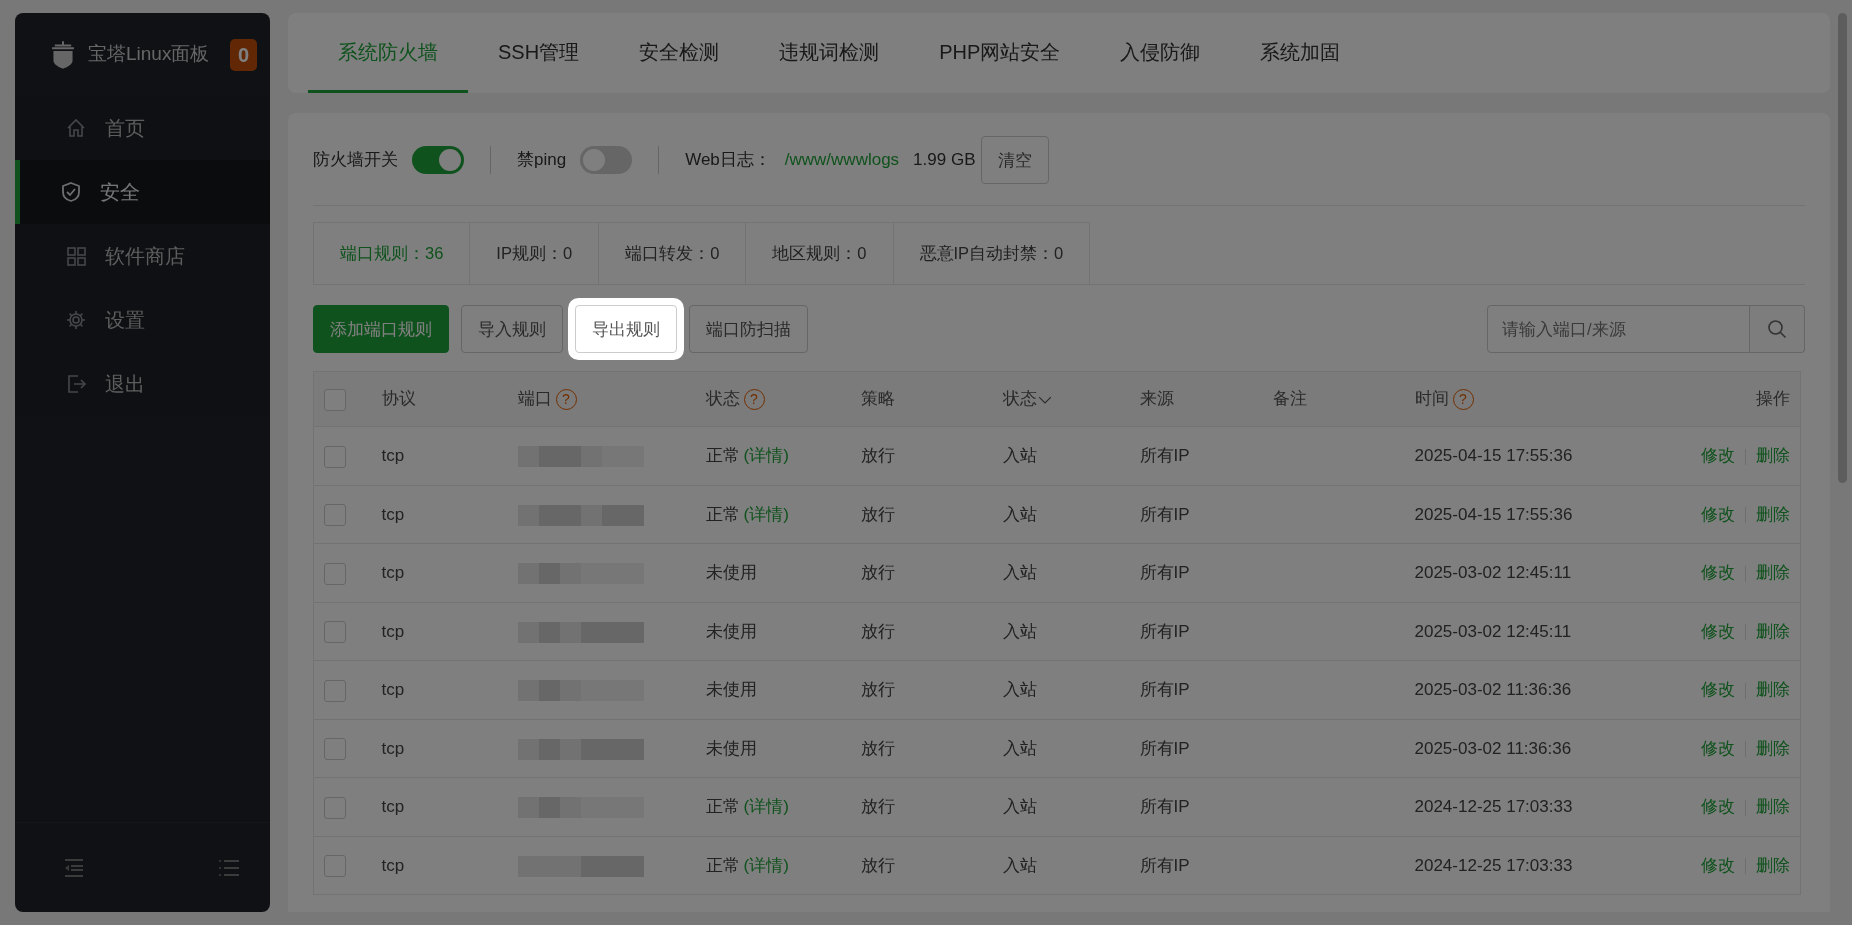 This screenshot has width=1852, height=925. I want to click on home-icon, so click(76, 128).